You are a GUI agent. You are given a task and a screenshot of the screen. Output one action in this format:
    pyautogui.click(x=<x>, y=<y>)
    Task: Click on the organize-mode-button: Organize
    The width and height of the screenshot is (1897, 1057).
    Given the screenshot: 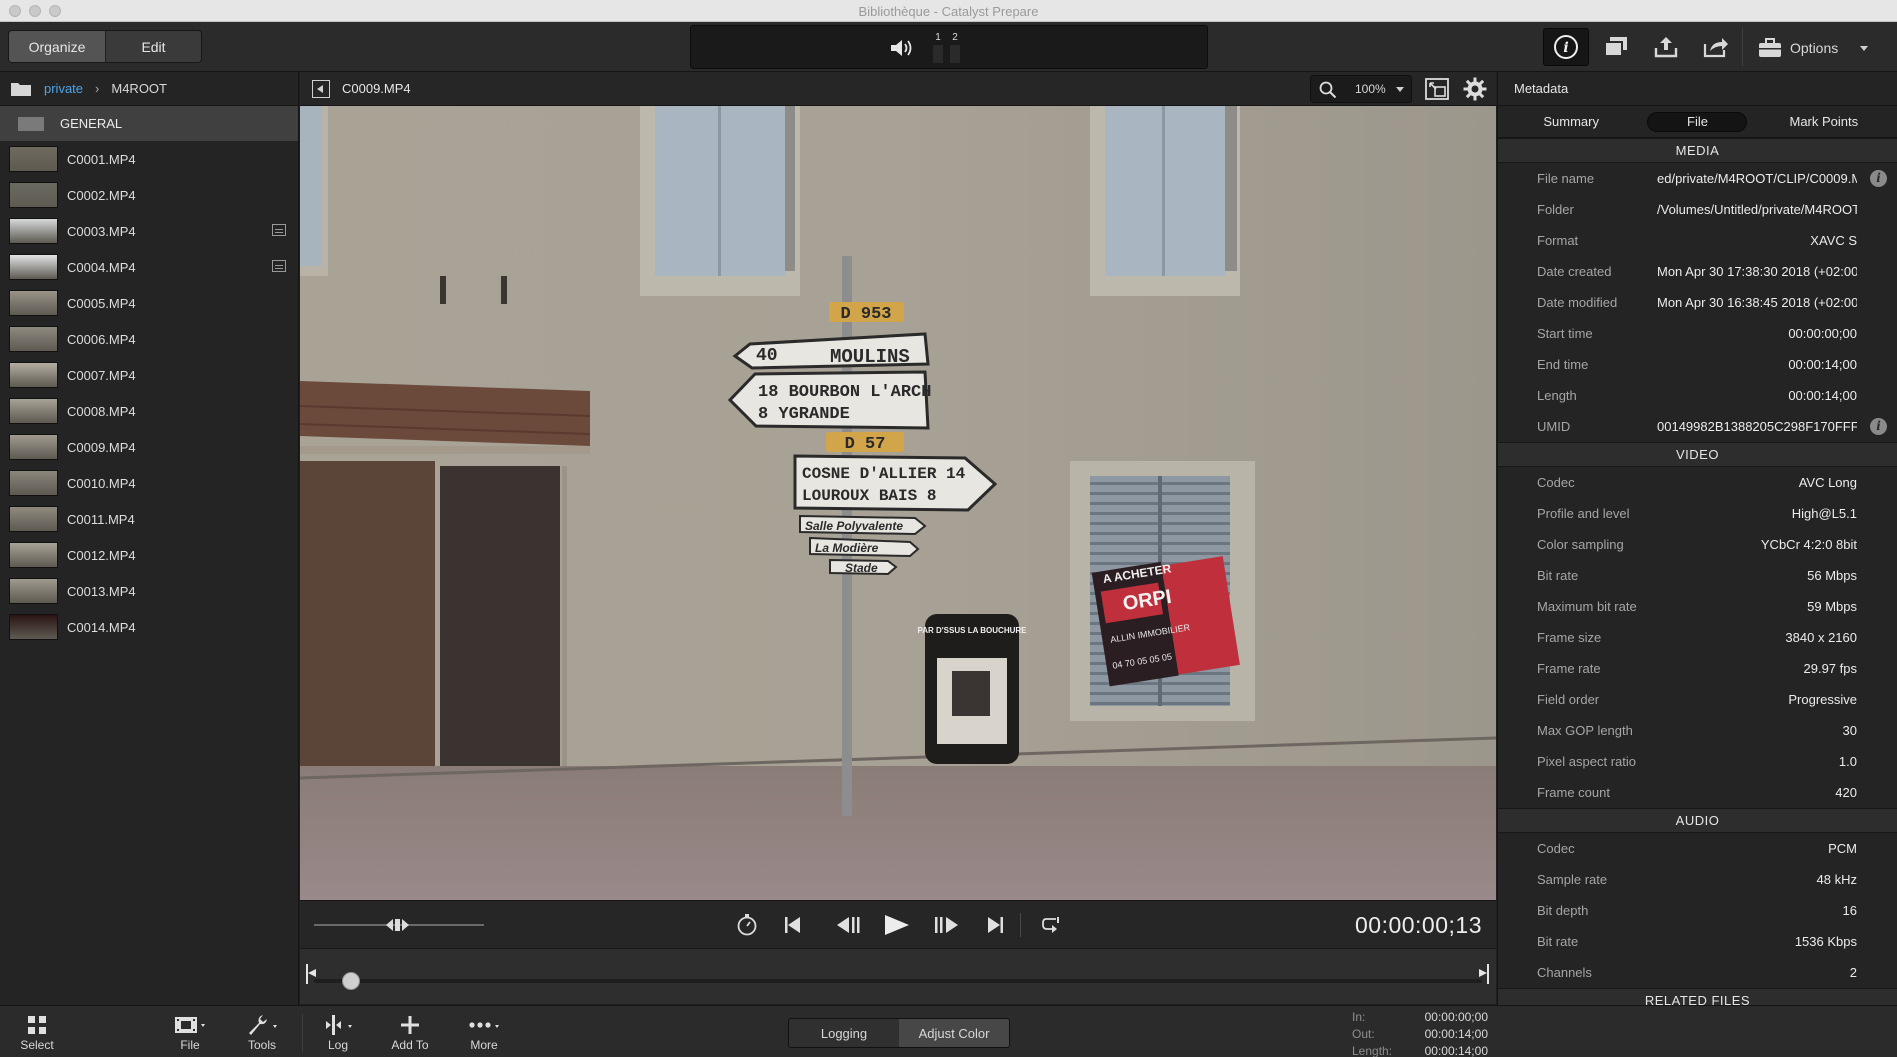 What is the action you would take?
    pyautogui.click(x=57, y=46)
    